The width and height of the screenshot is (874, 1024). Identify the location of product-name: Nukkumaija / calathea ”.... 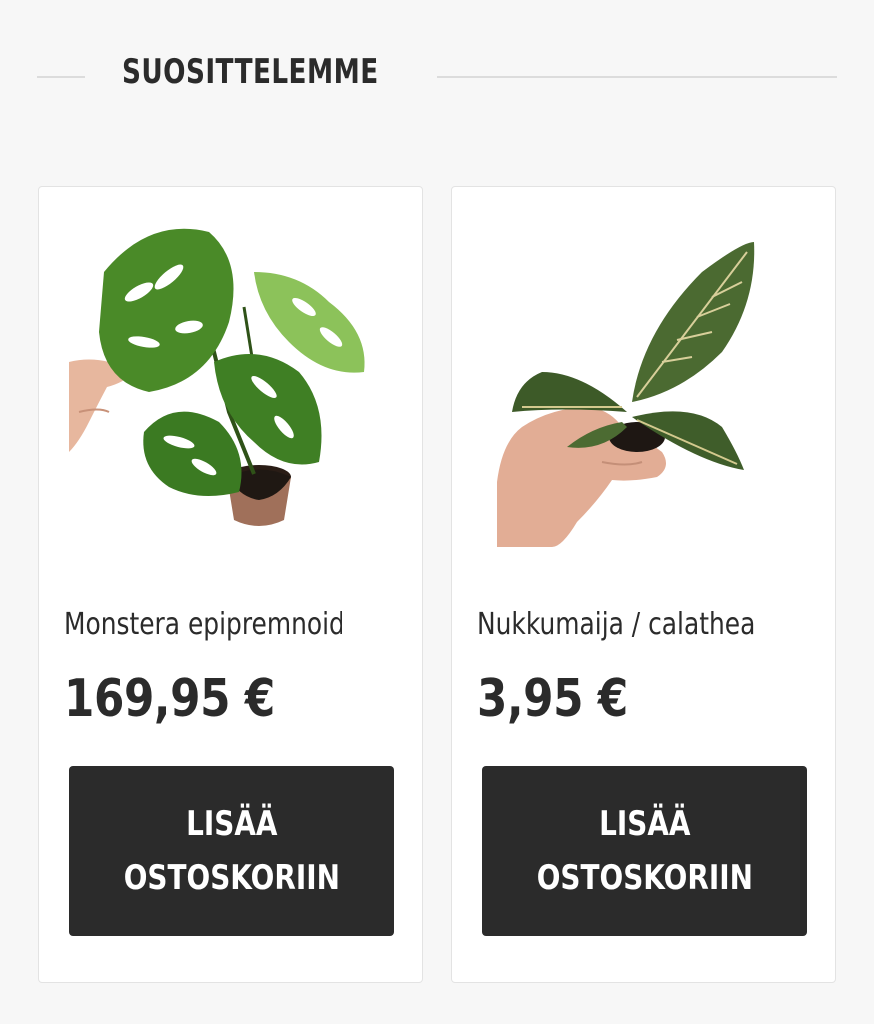
(616, 624).